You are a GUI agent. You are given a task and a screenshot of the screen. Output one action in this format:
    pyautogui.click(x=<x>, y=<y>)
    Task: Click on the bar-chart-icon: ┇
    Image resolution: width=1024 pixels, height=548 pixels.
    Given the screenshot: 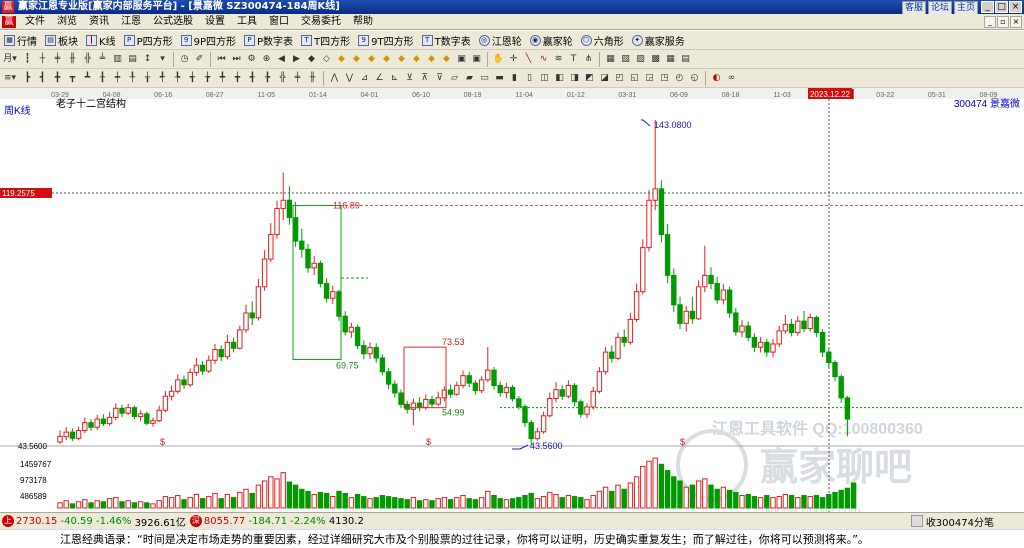 What is the action you would take?
    pyautogui.click(x=27, y=59)
    